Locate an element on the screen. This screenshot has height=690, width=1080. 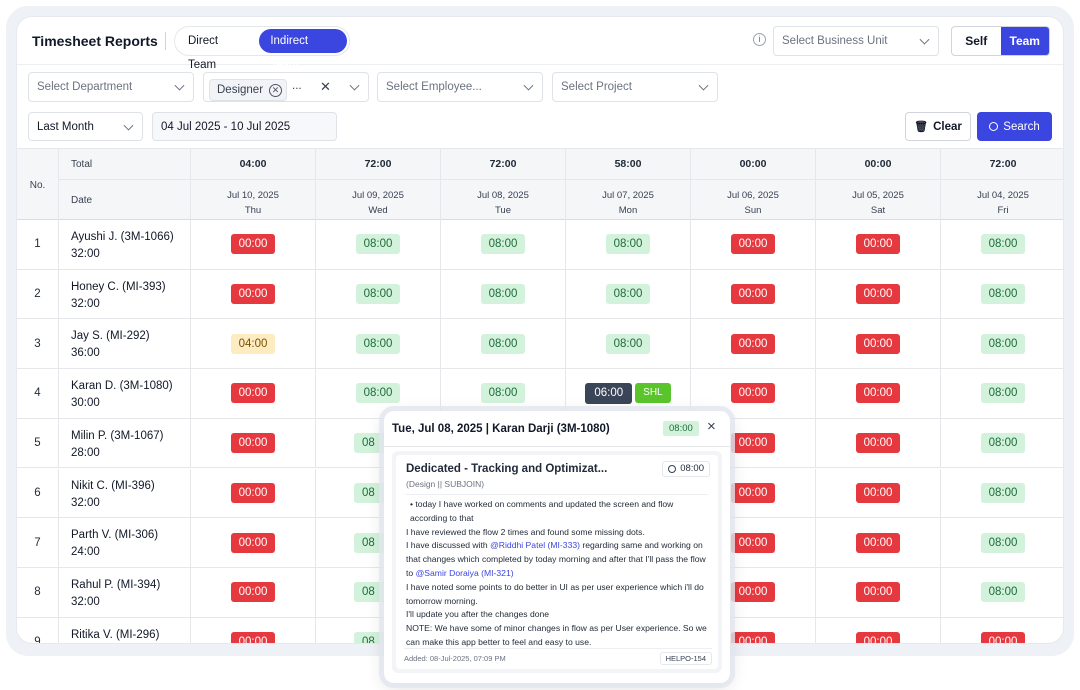
employee-name: Parth V. (MI-306) is located at coordinates (115, 535).